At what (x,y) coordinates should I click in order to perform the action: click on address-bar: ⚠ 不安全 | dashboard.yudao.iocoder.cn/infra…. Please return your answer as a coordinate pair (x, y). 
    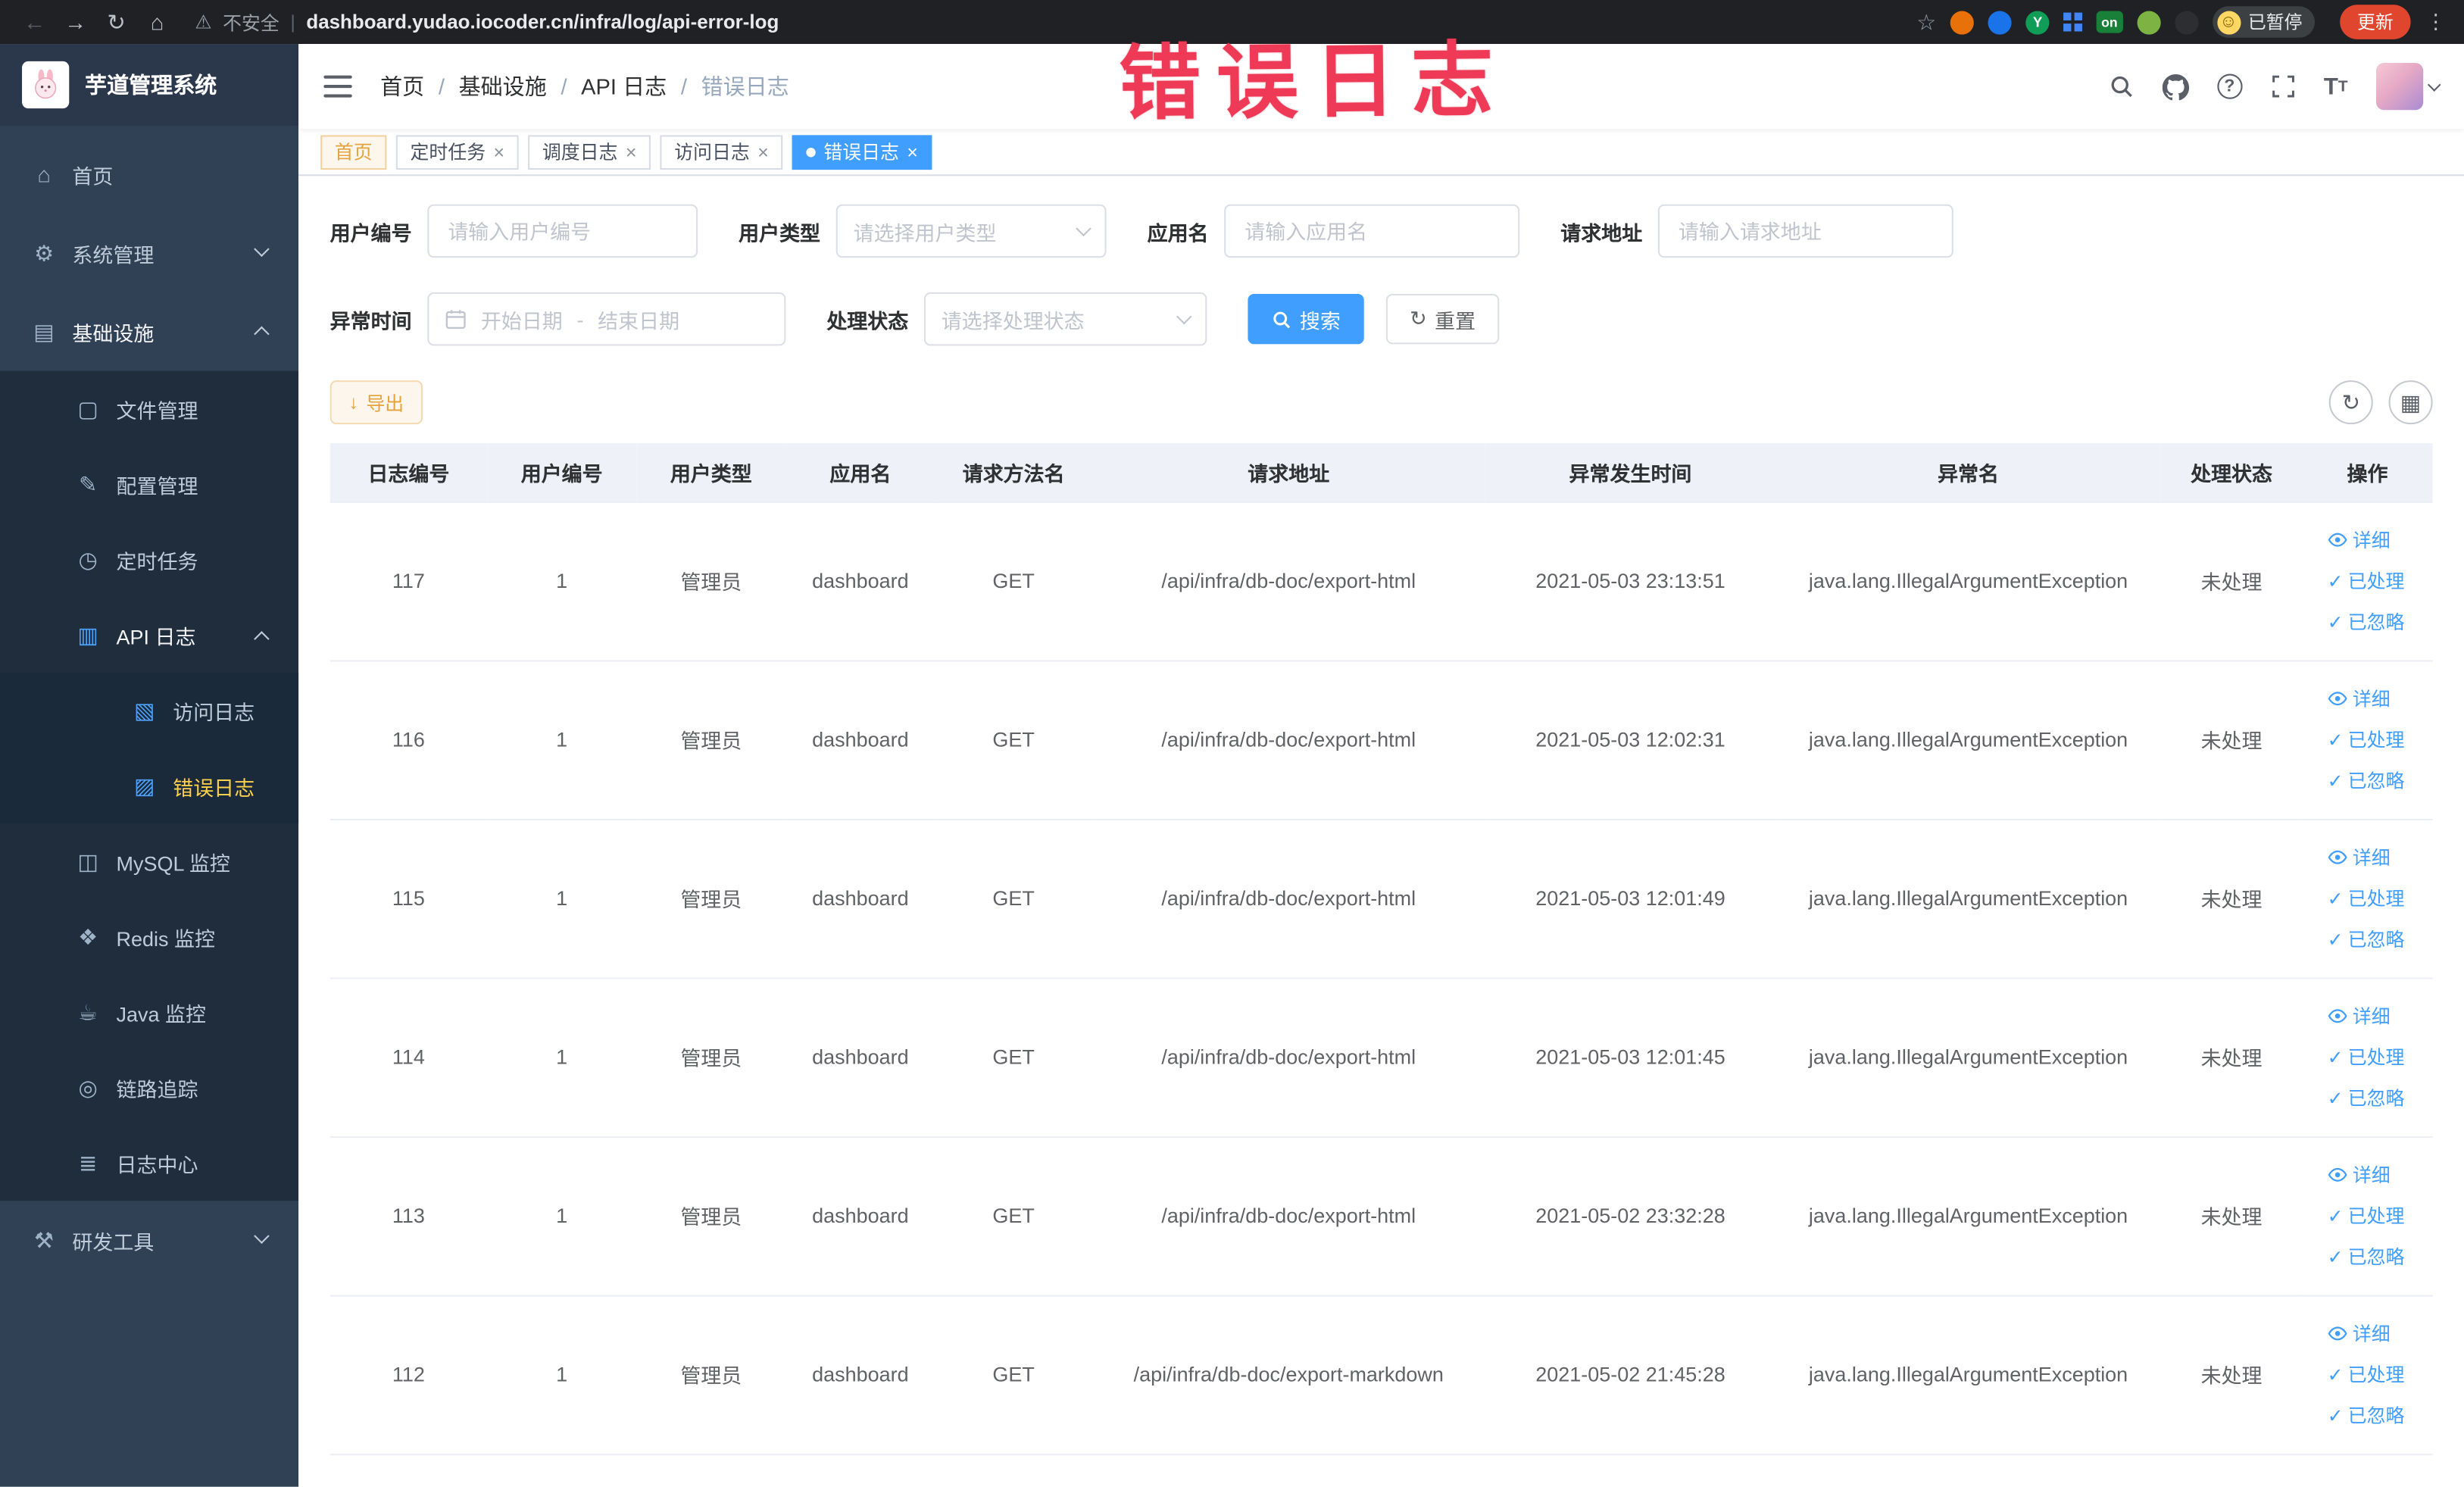
    Looking at the image, I should click on (1046, 21).